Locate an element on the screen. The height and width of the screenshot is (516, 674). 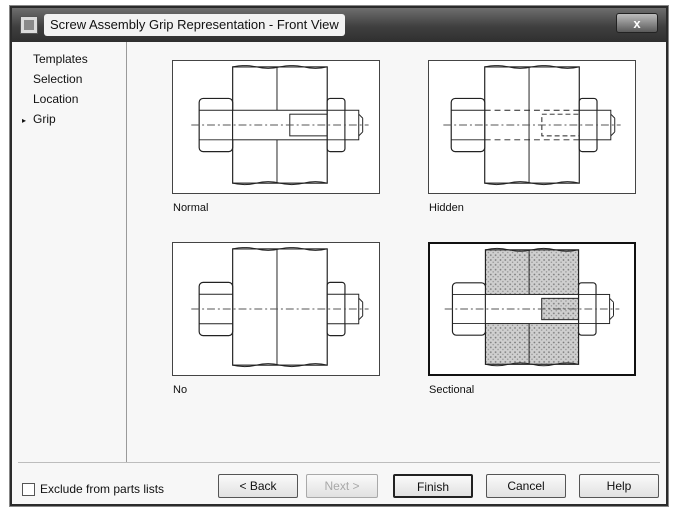
sectional-option-label: Sectional is located at coordinates (451, 390).